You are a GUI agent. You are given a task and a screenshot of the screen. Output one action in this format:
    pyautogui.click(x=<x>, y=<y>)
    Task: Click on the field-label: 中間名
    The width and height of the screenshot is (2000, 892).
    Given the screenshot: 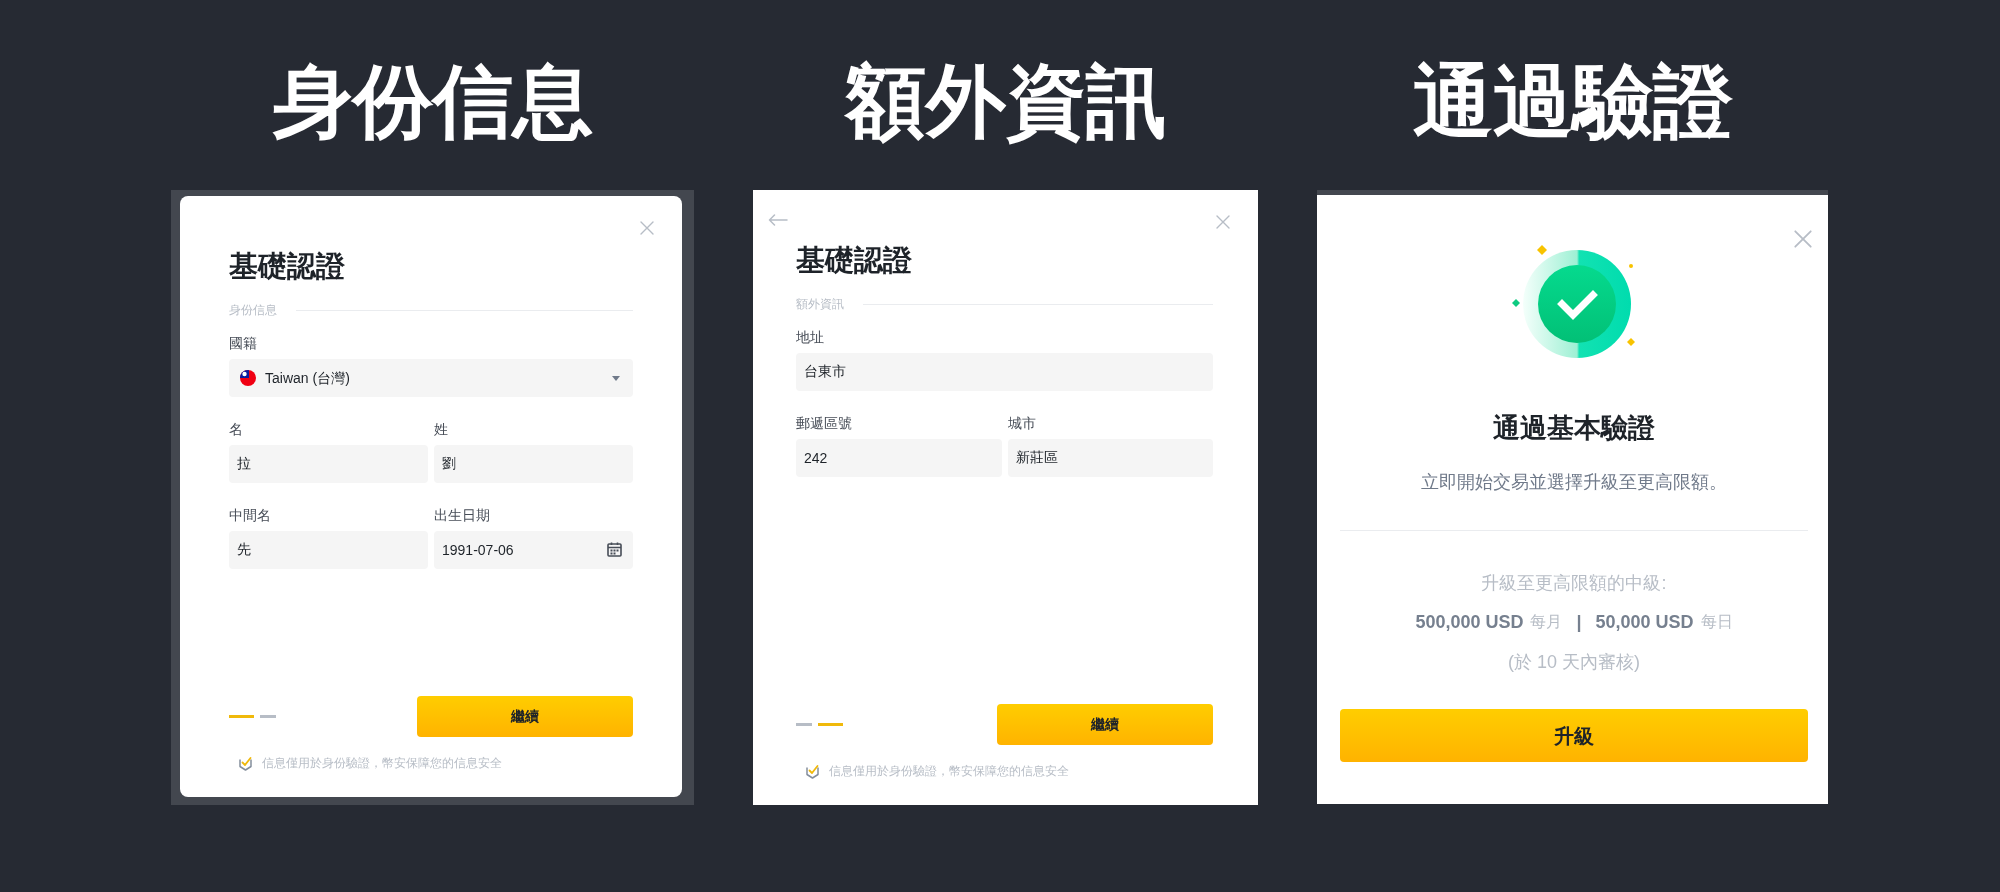 What is the action you would take?
    pyautogui.click(x=250, y=515)
    